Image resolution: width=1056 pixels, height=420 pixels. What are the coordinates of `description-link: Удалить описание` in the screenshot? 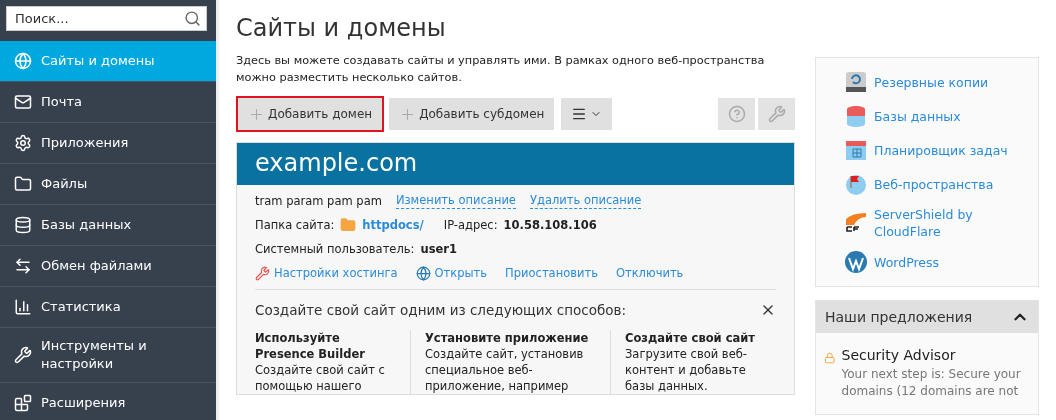 It's located at (585, 201).